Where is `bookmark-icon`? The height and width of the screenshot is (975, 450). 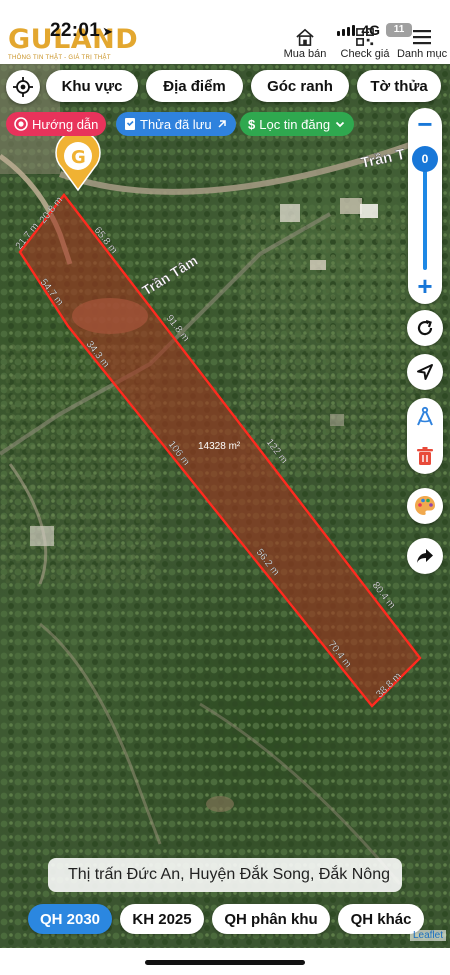 bookmark-icon is located at coordinates (130, 124).